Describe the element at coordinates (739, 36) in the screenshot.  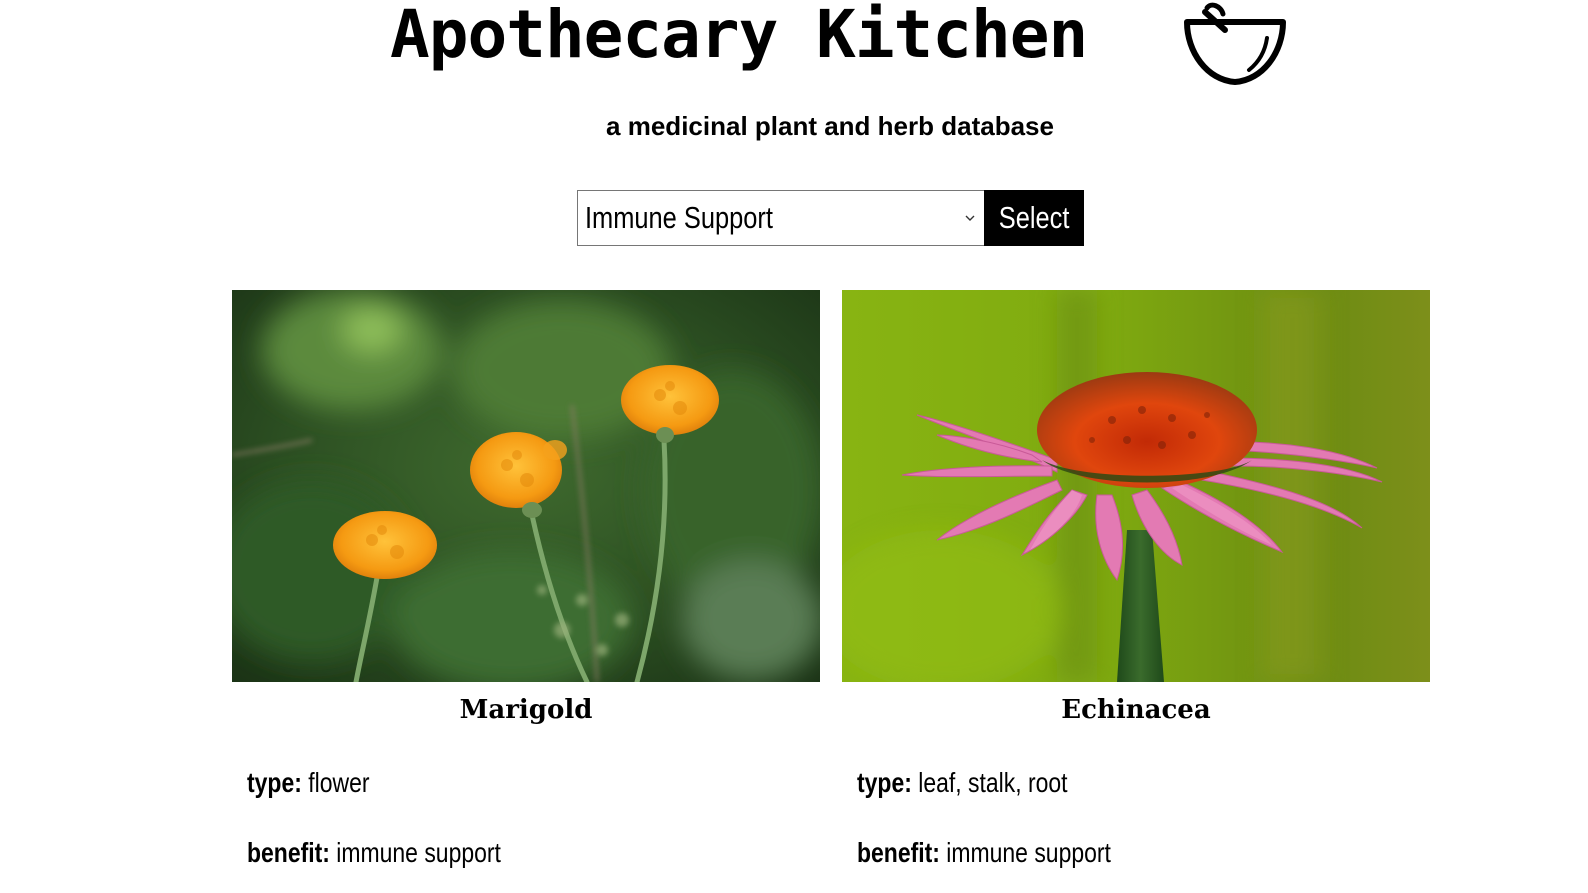
I see `site-title: Apothecary Kitchen` at that location.